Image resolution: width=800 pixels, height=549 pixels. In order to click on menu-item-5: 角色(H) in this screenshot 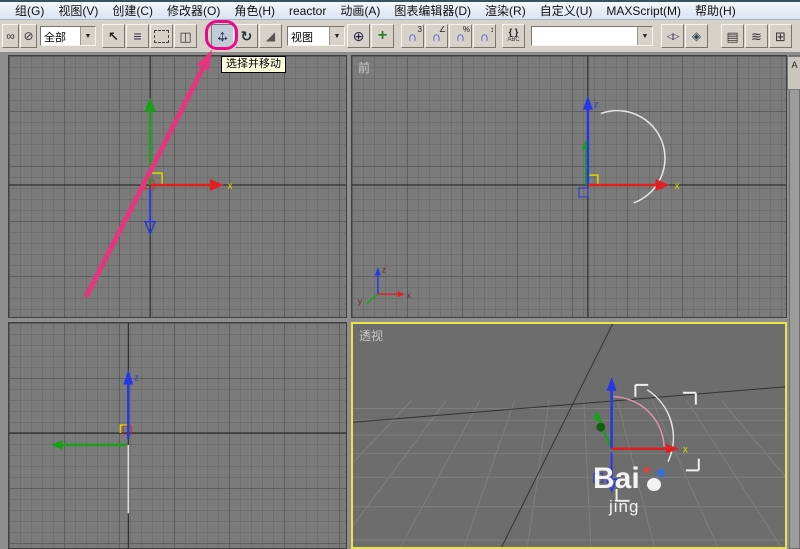, I will do `click(254, 10)`.